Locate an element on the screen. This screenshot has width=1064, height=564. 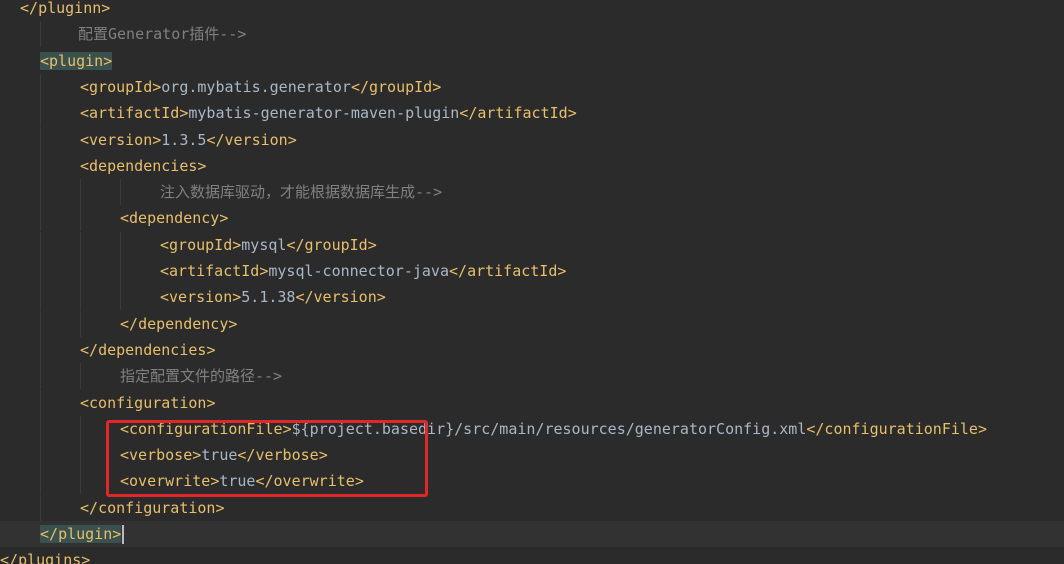
xml-tag: </configuration> is located at coordinates (152, 508).